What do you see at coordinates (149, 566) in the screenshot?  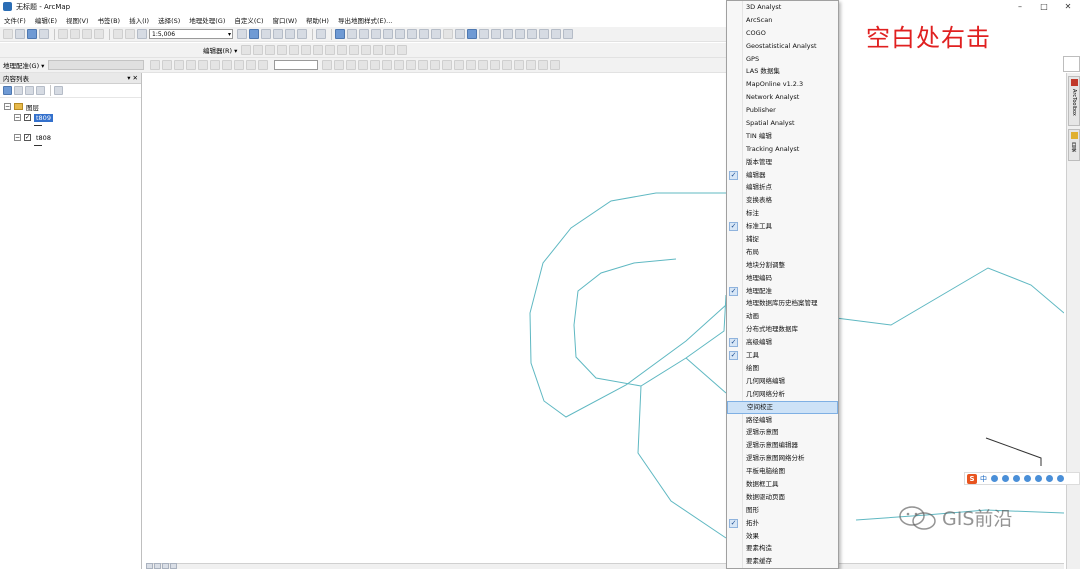 I see `data-view-icon` at bounding box center [149, 566].